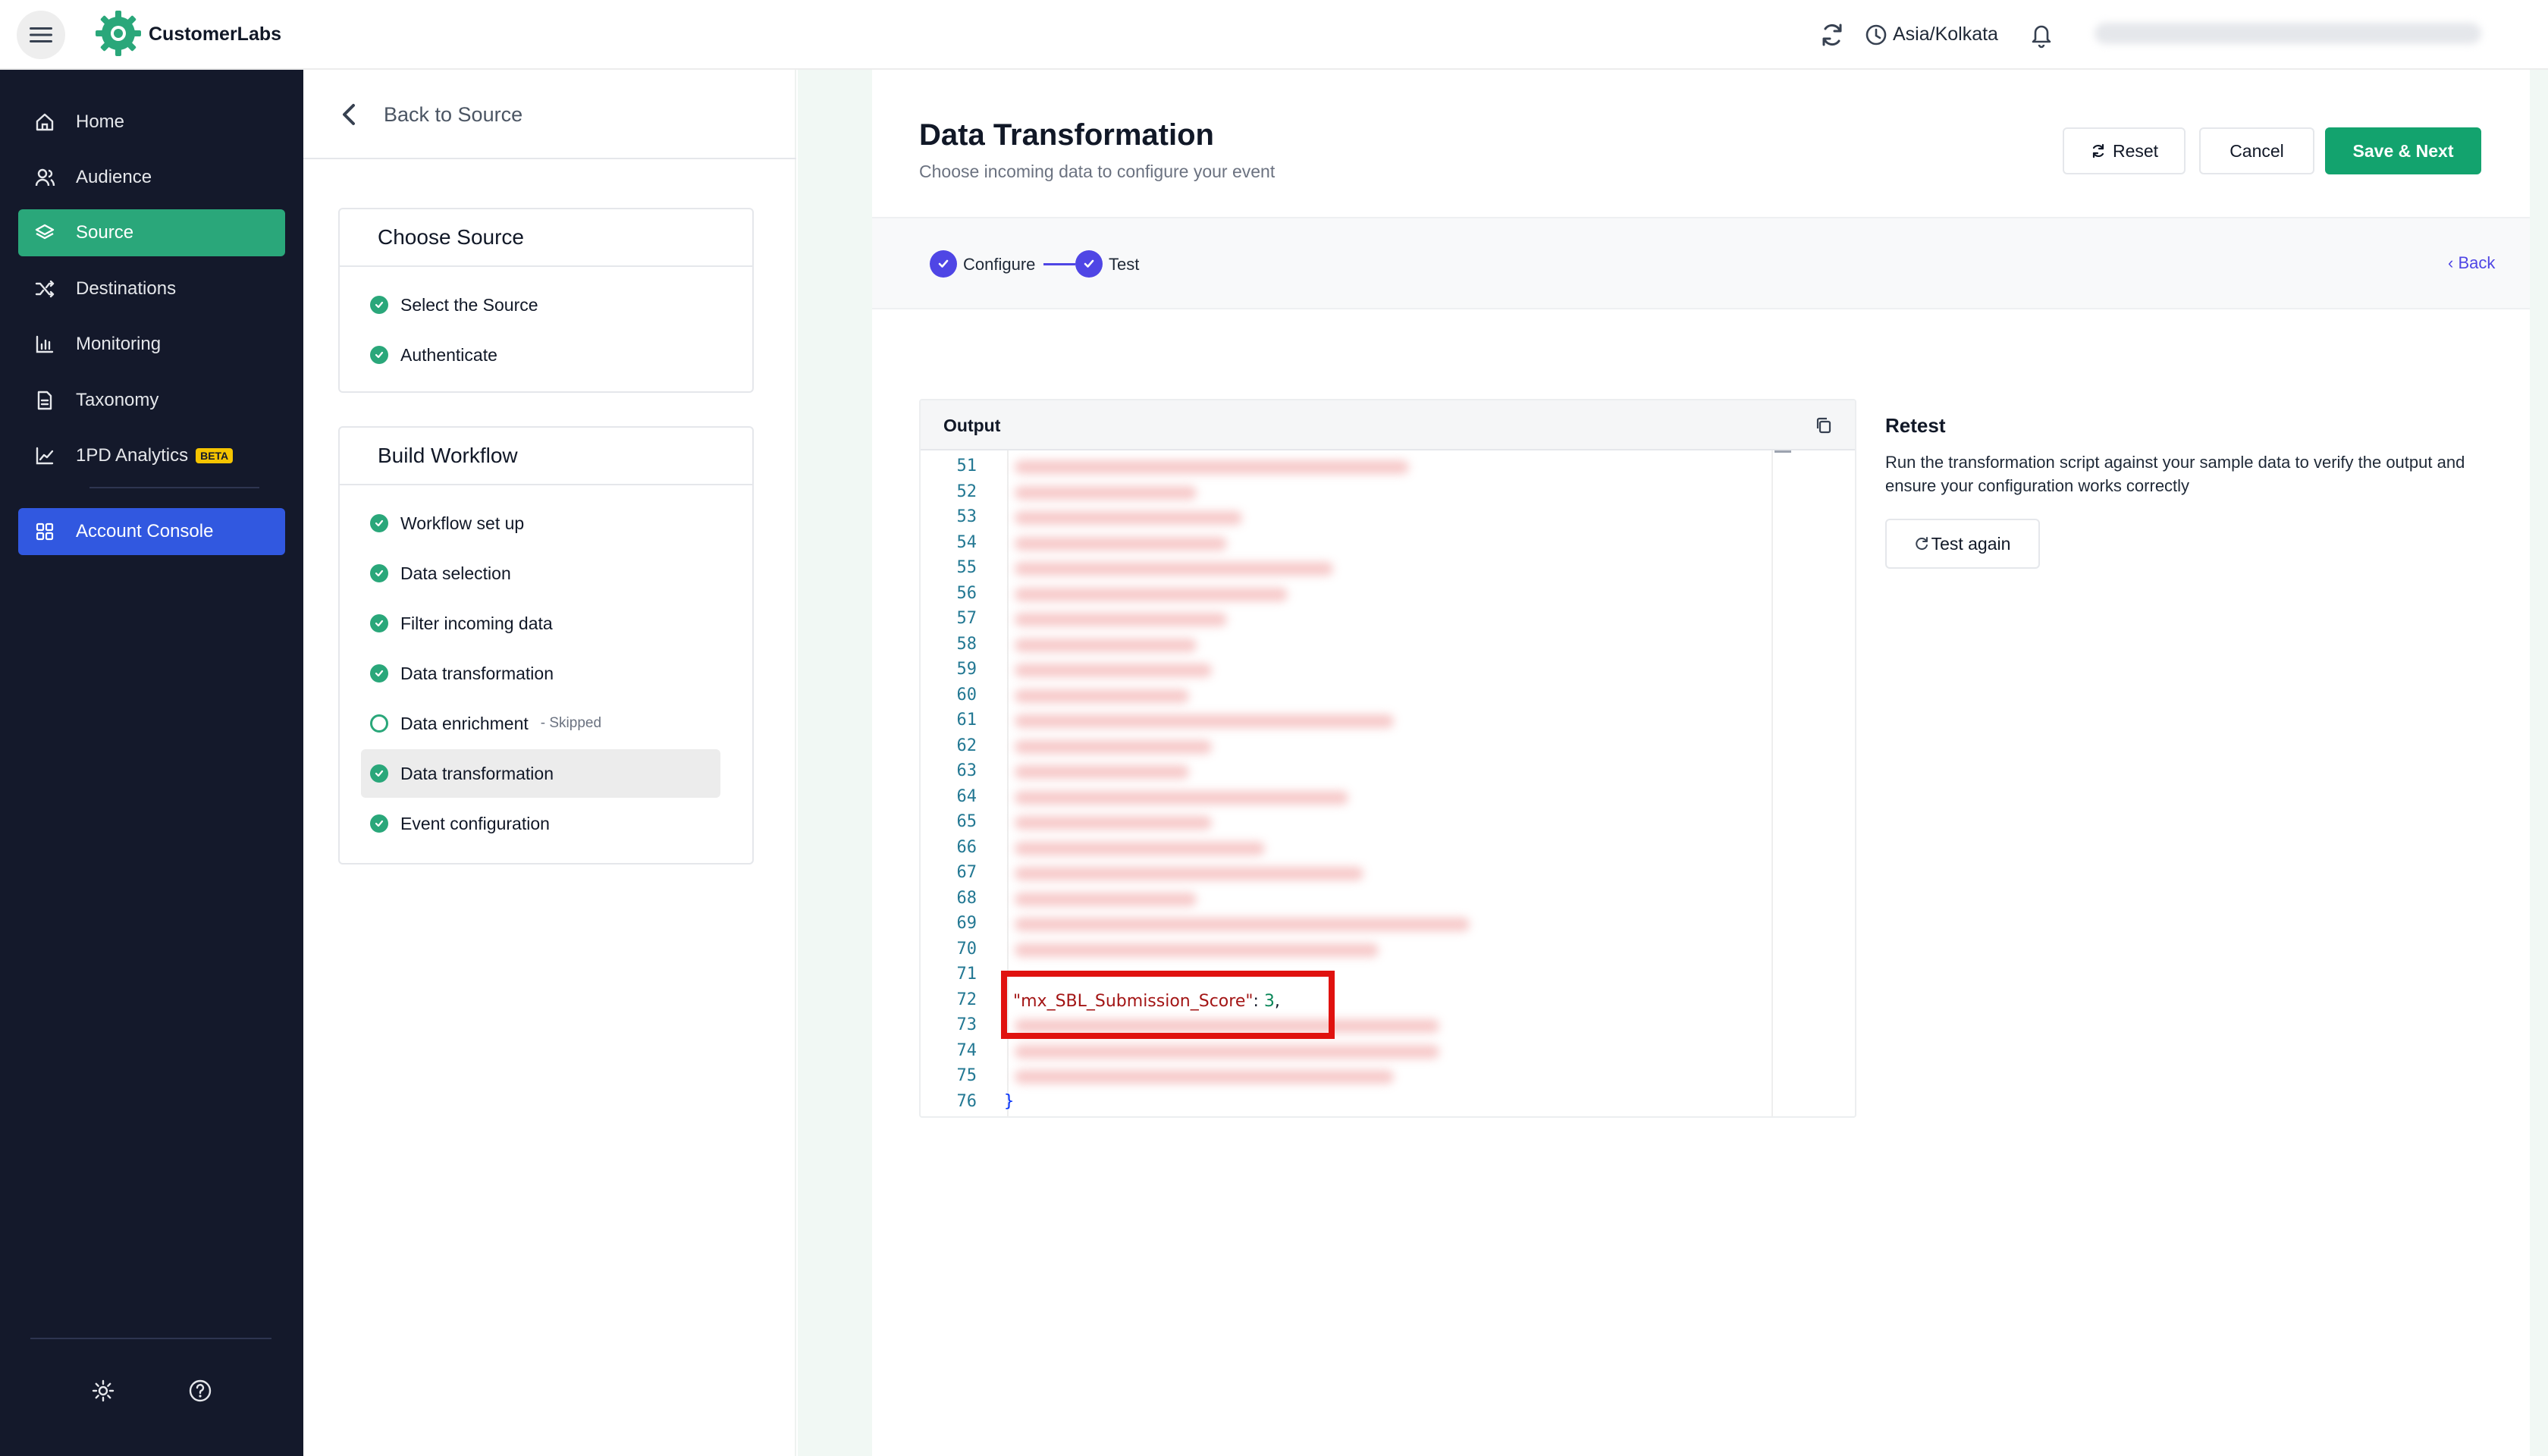  What do you see at coordinates (999, 264) in the screenshot?
I see `step-configure-label: Configure` at bounding box center [999, 264].